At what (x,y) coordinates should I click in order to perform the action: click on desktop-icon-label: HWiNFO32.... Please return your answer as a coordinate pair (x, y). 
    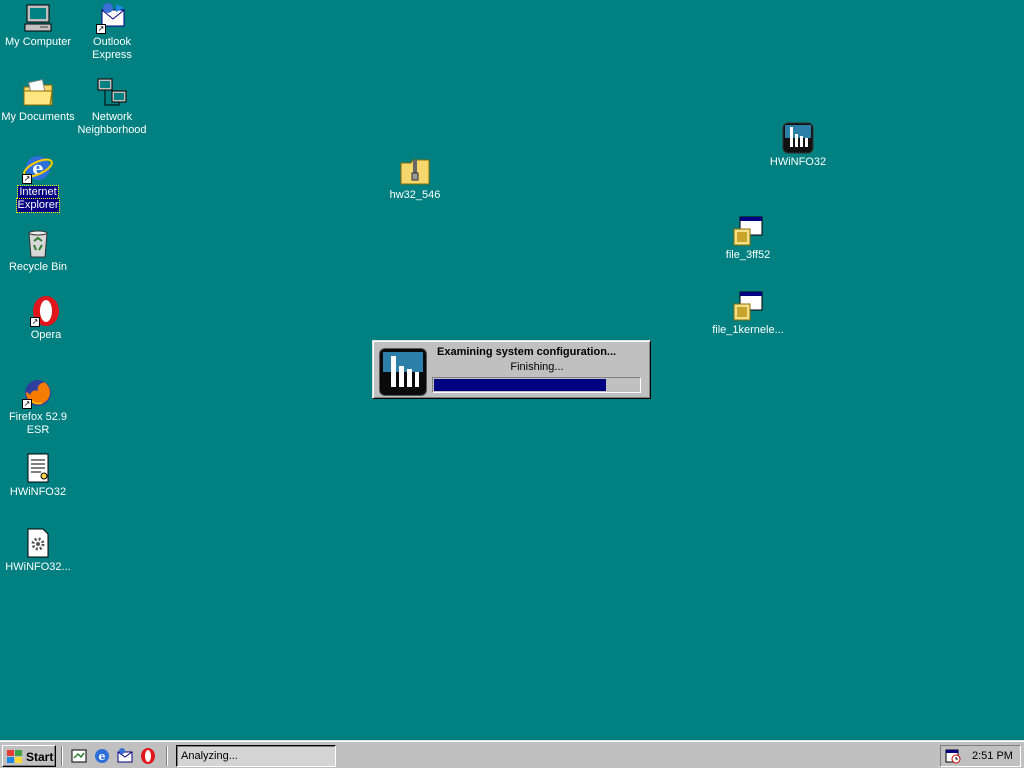
    Looking at the image, I should click on (38, 567).